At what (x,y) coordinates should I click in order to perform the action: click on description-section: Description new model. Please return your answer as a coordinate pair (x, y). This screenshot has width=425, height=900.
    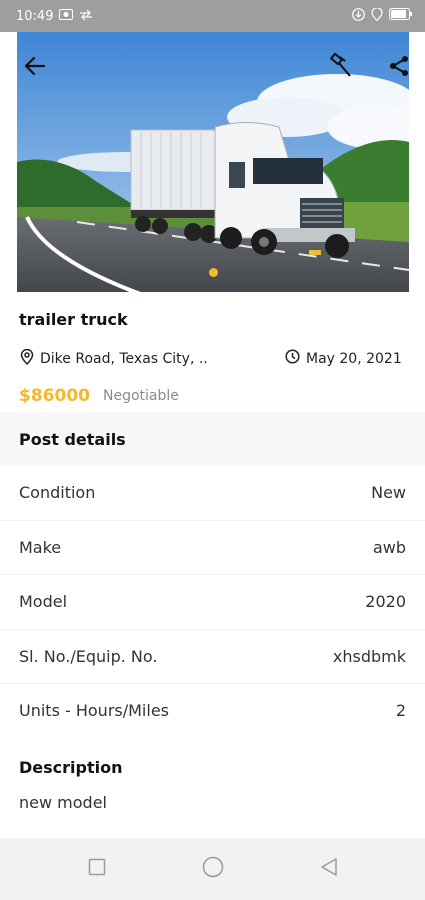
    Looking at the image, I should click on (212, 788).